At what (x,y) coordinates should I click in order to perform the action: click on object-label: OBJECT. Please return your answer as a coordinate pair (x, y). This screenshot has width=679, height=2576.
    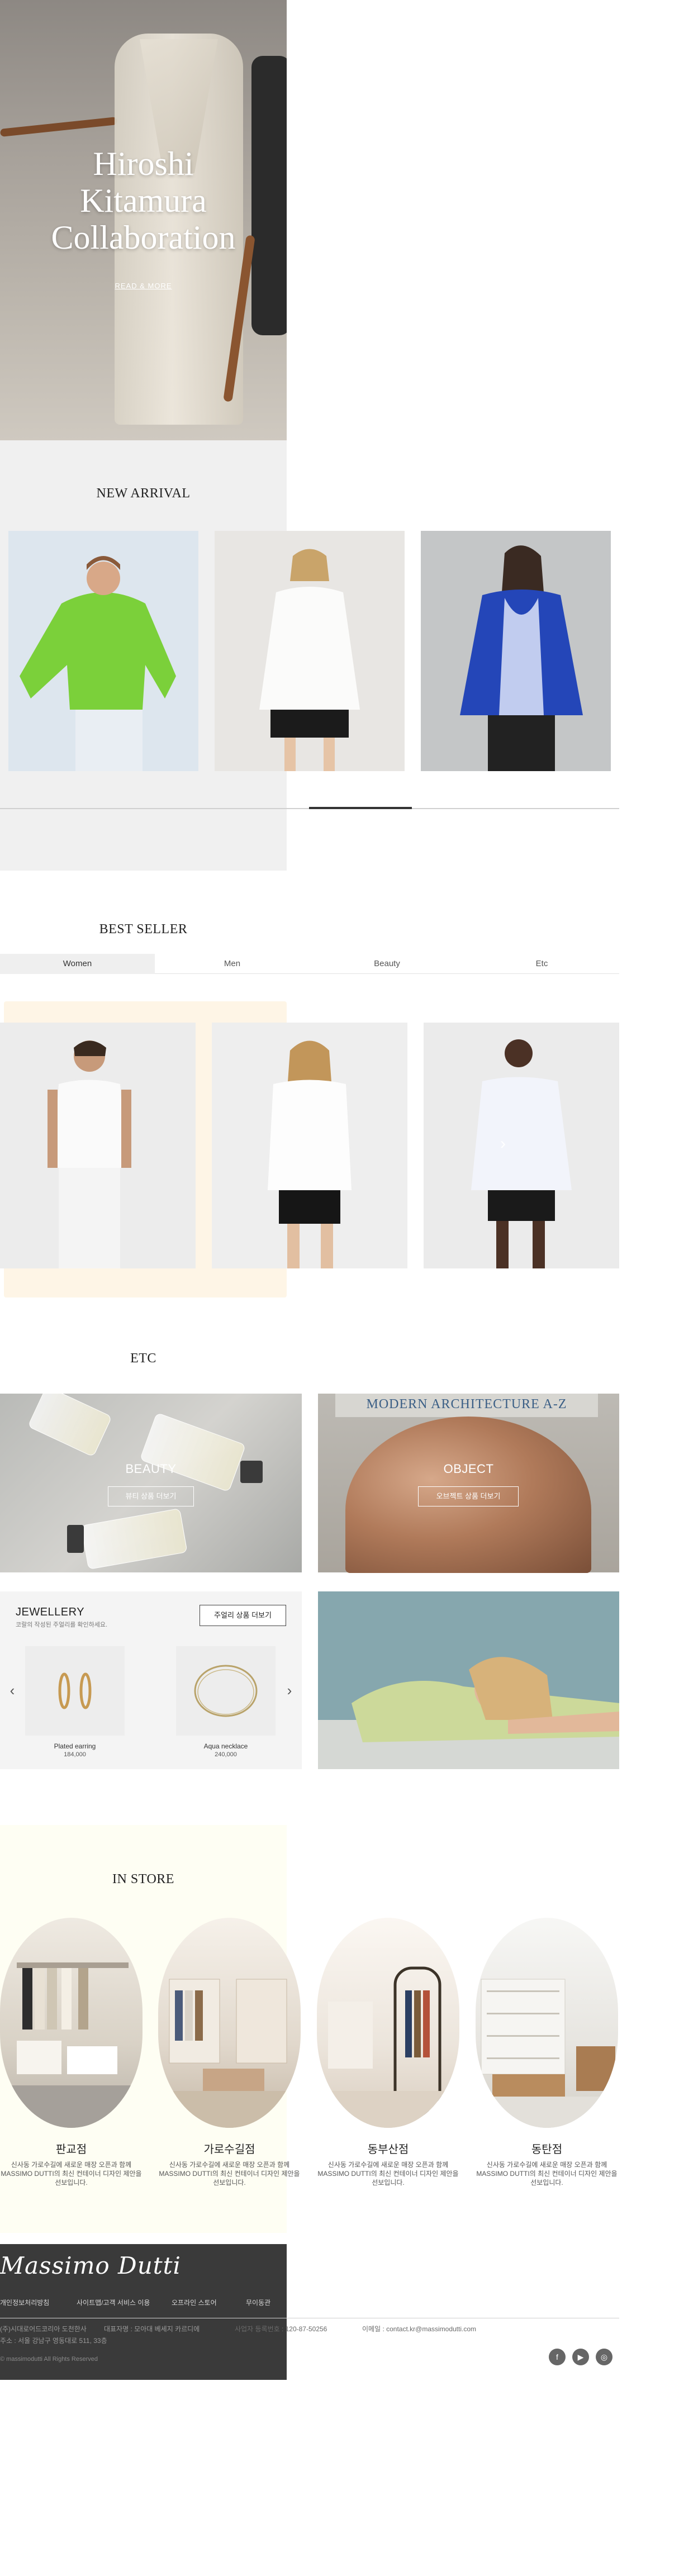
    Looking at the image, I should click on (469, 1469).